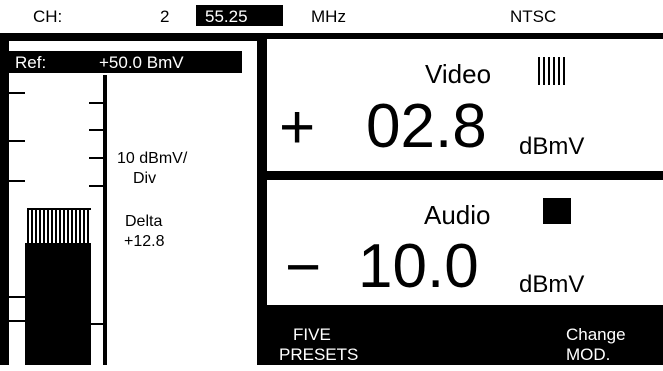  I want to click on ref-value: +50.0 BmV, so click(141, 62).